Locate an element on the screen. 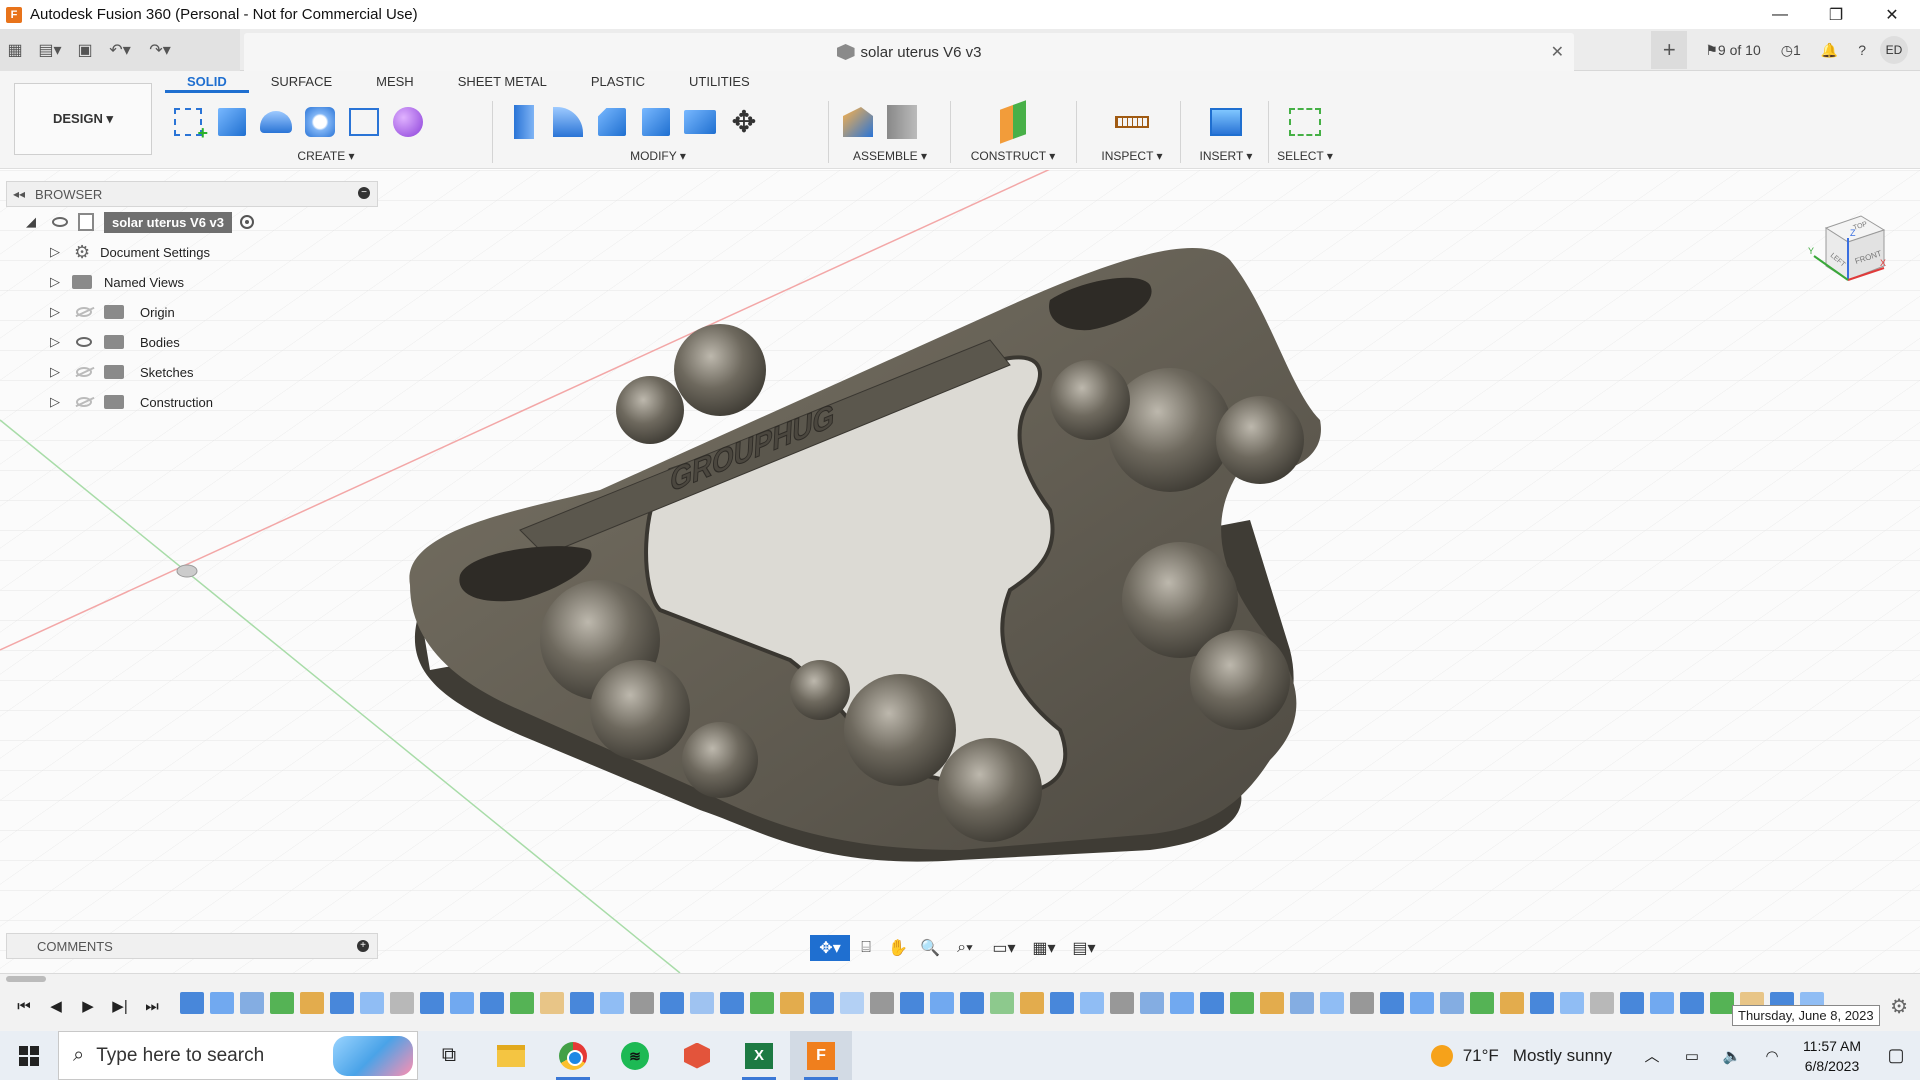 The width and height of the screenshot is (1920, 1080). zoom-icon: 🔍 is located at coordinates (930, 948).